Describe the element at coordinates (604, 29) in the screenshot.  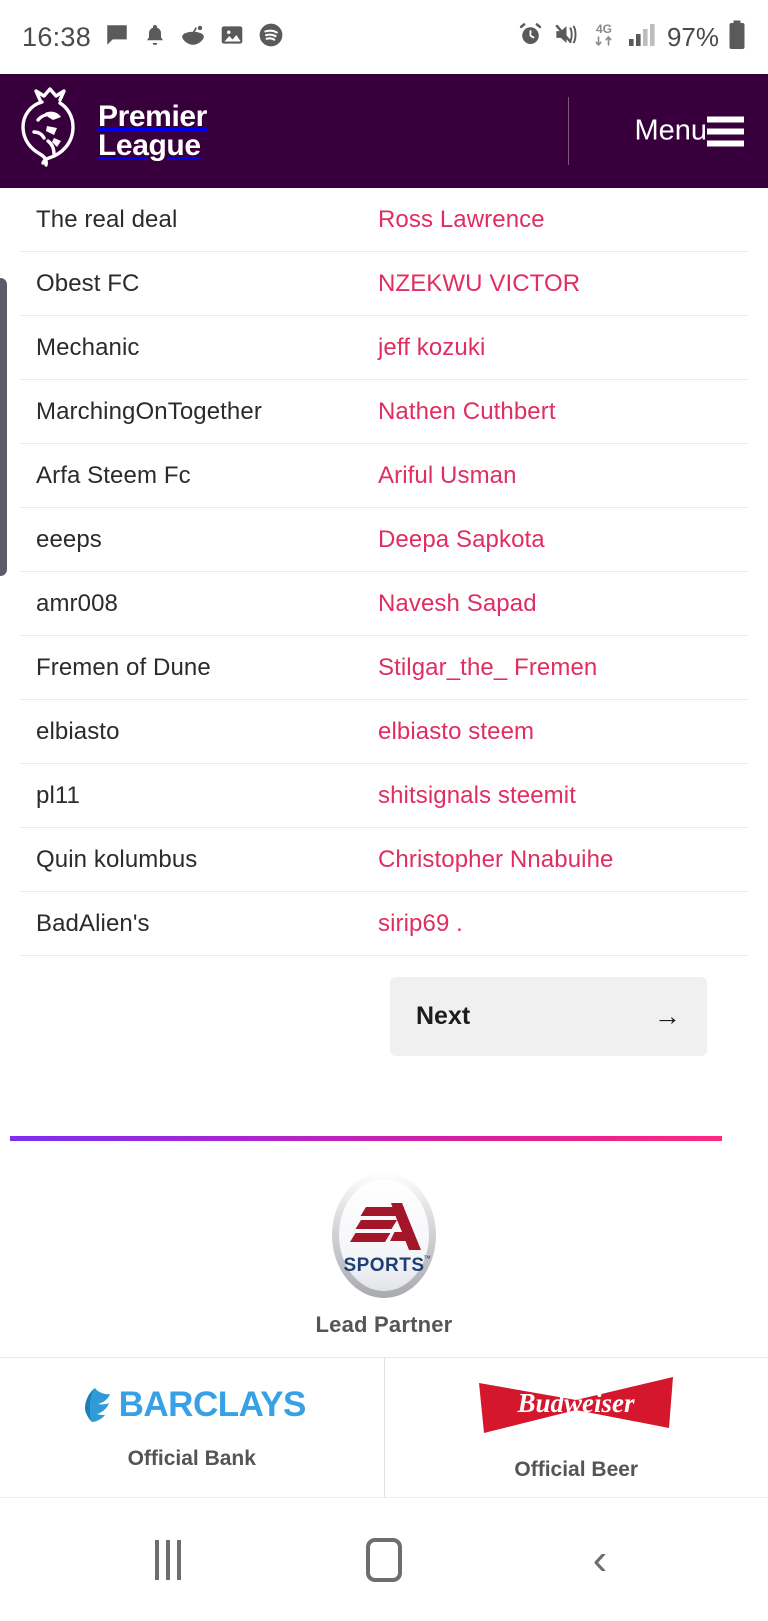
I see `svg-text: 4G` at that location.